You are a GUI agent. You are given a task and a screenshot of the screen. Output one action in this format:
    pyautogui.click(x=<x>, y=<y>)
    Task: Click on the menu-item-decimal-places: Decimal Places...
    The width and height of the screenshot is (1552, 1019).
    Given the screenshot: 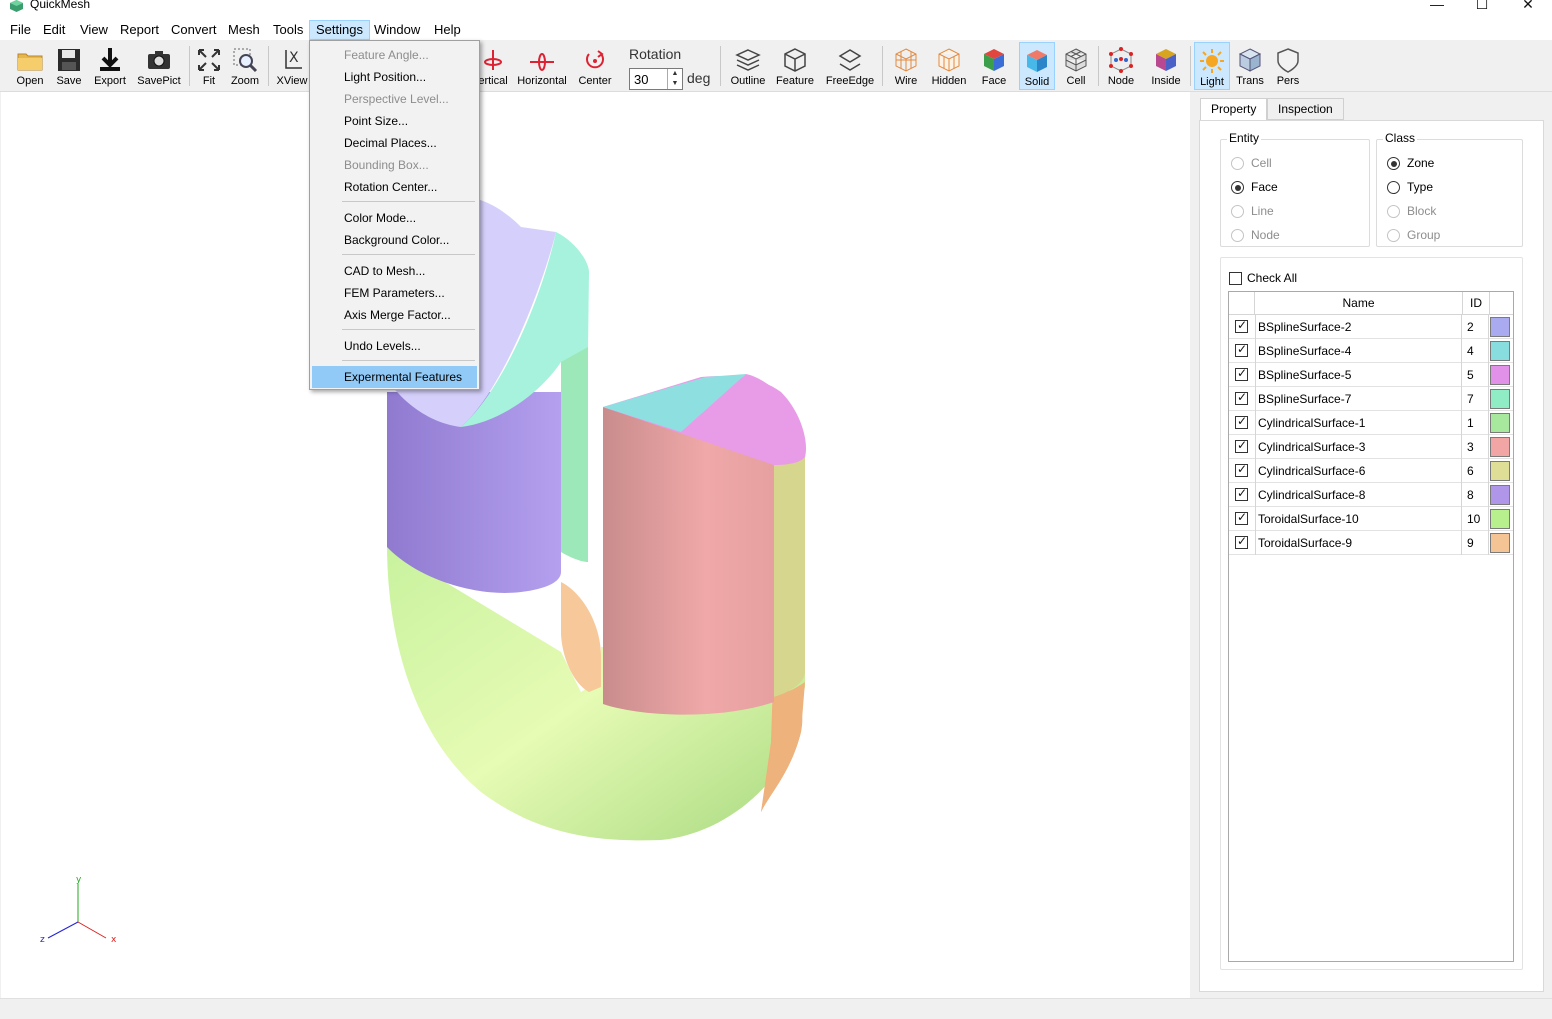 What is the action you would take?
    pyautogui.click(x=394, y=143)
    